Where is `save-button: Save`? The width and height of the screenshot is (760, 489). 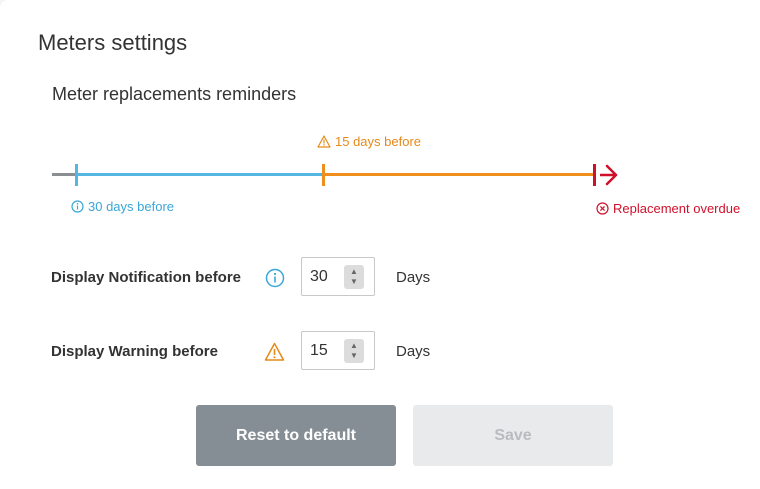 save-button: Save is located at coordinates (513, 435).